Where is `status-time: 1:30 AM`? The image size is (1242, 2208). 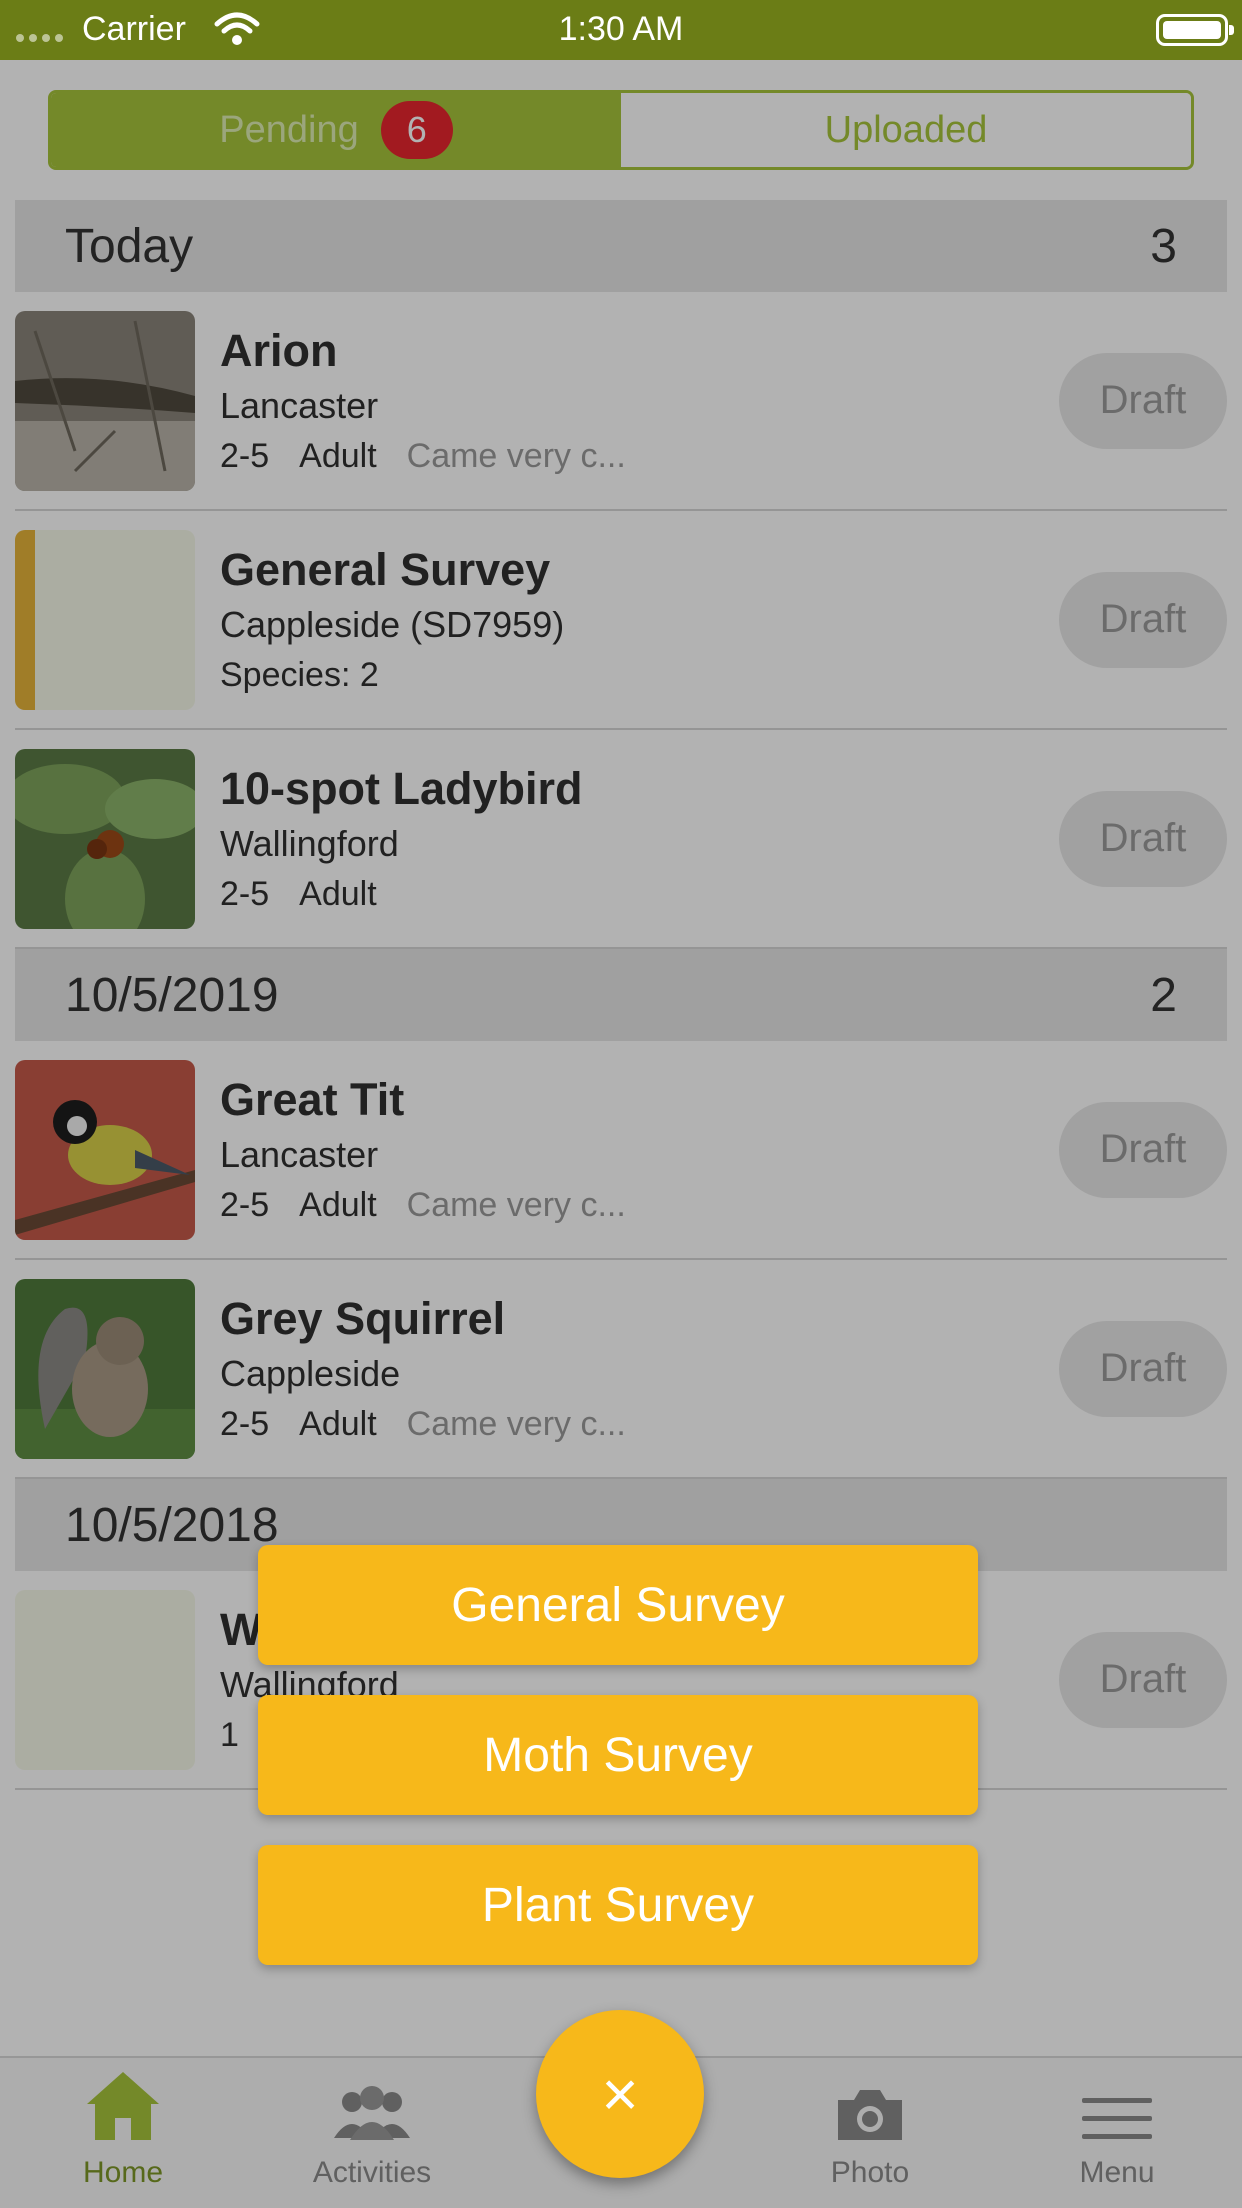
status-time: 1:30 AM is located at coordinates (621, 29).